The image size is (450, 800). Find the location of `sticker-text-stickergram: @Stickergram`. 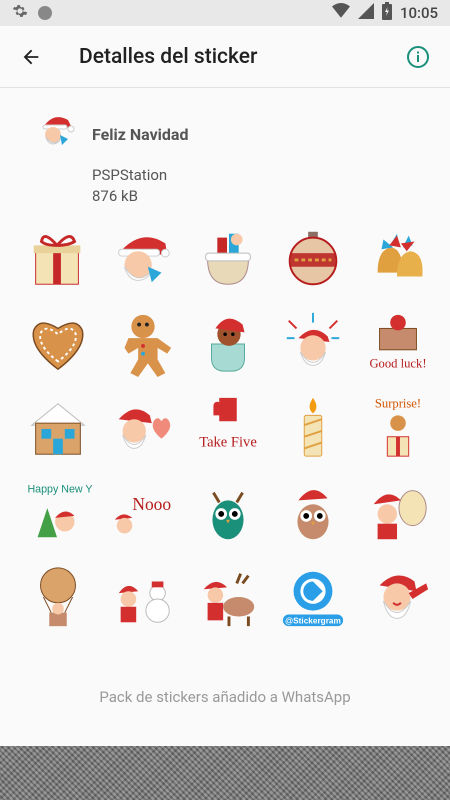

sticker-text-stickergram: @Stickergram is located at coordinates (313, 620).